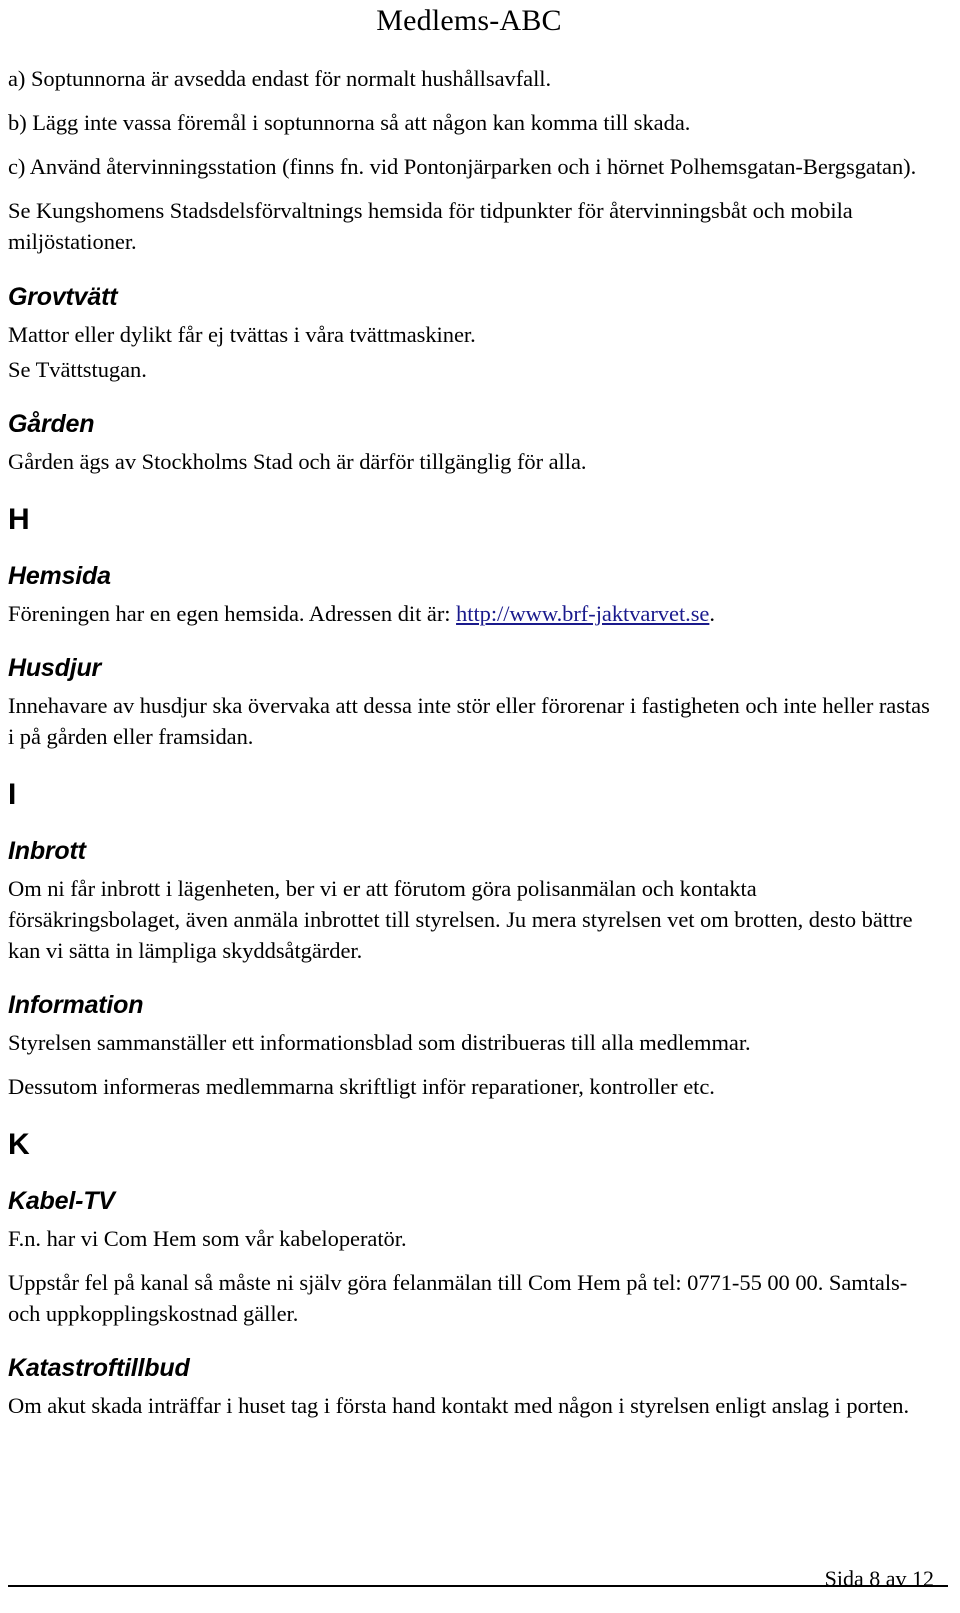 The width and height of the screenshot is (960, 1613). Describe the element at coordinates (76, 1005) in the screenshot. I see `heading-information: Information` at that location.